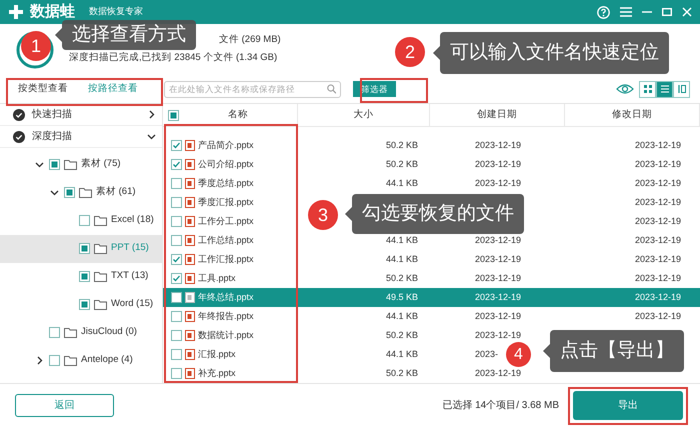 This screenshot has height=427, width=700. I want to click on help-icon, so click(603, 12).